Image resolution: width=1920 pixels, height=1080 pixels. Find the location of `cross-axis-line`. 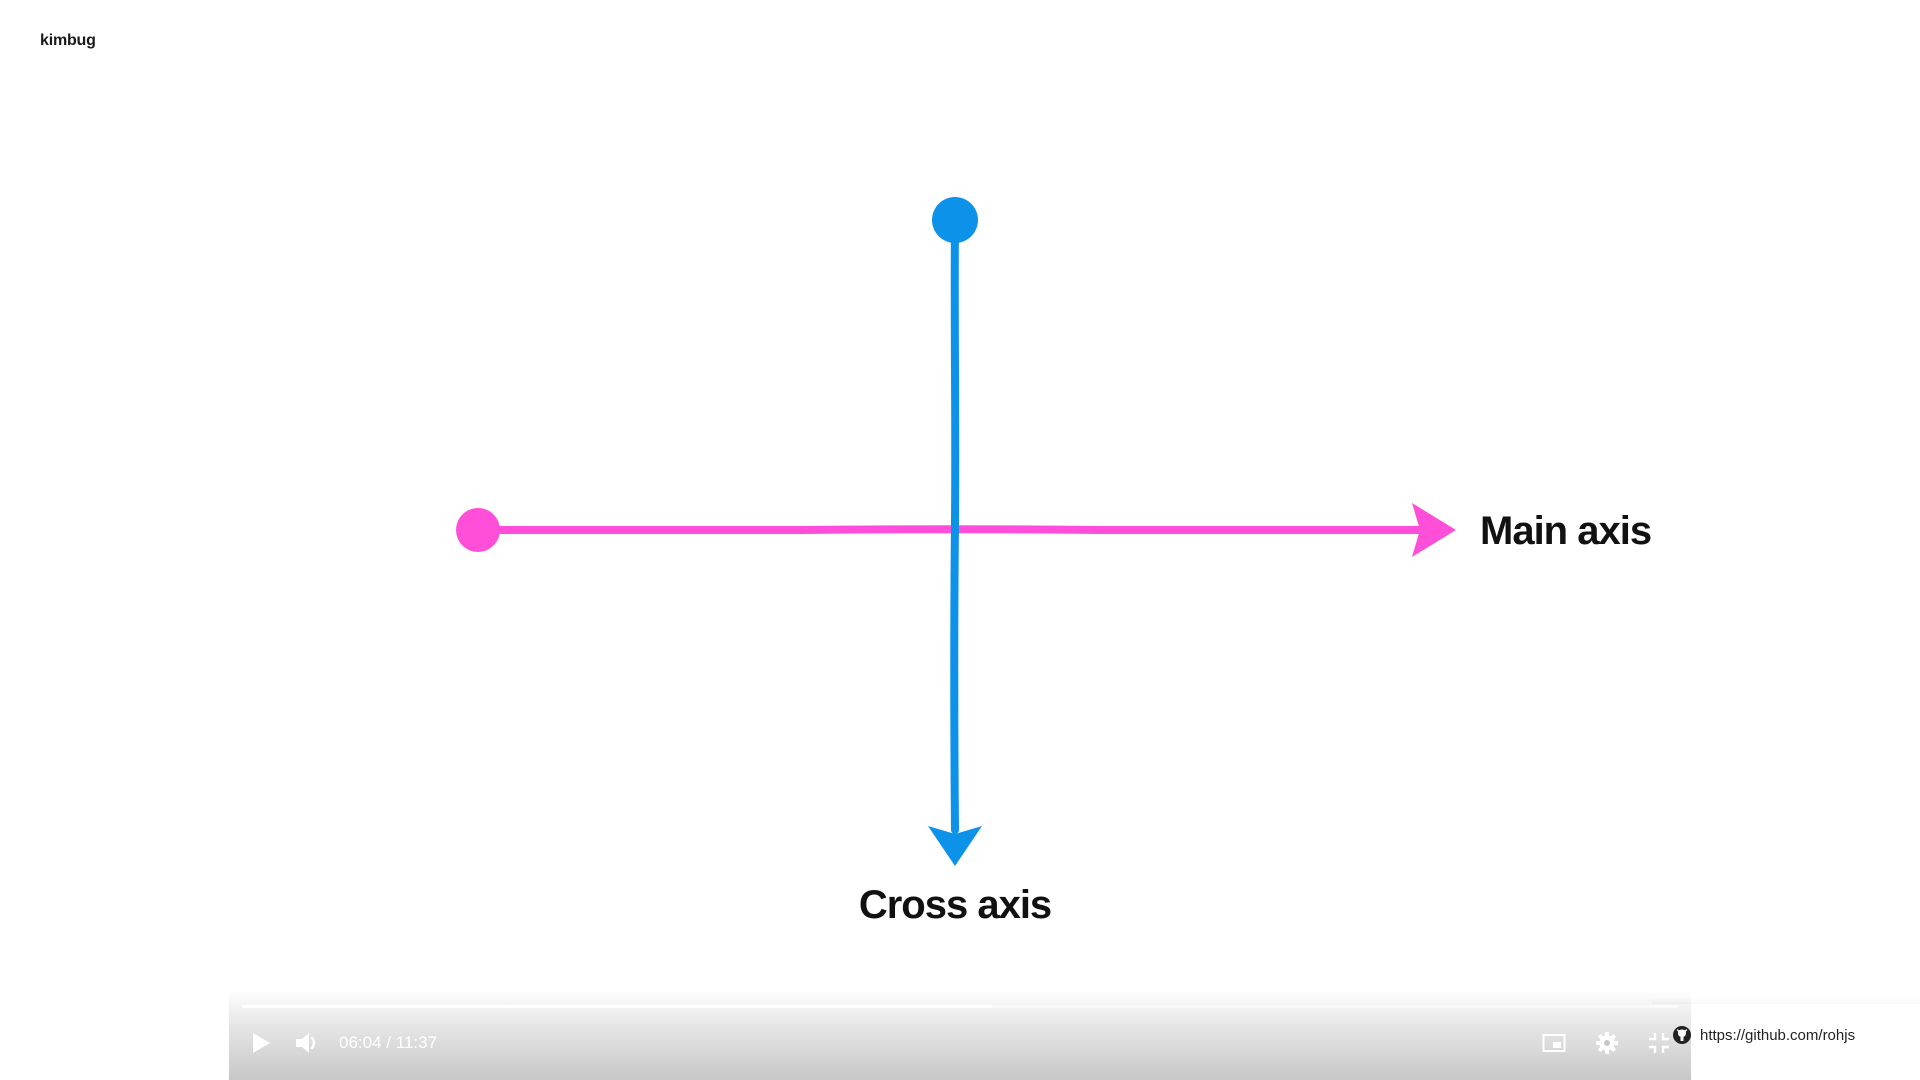

cross-axis-line is located at coordinates (955, 525).